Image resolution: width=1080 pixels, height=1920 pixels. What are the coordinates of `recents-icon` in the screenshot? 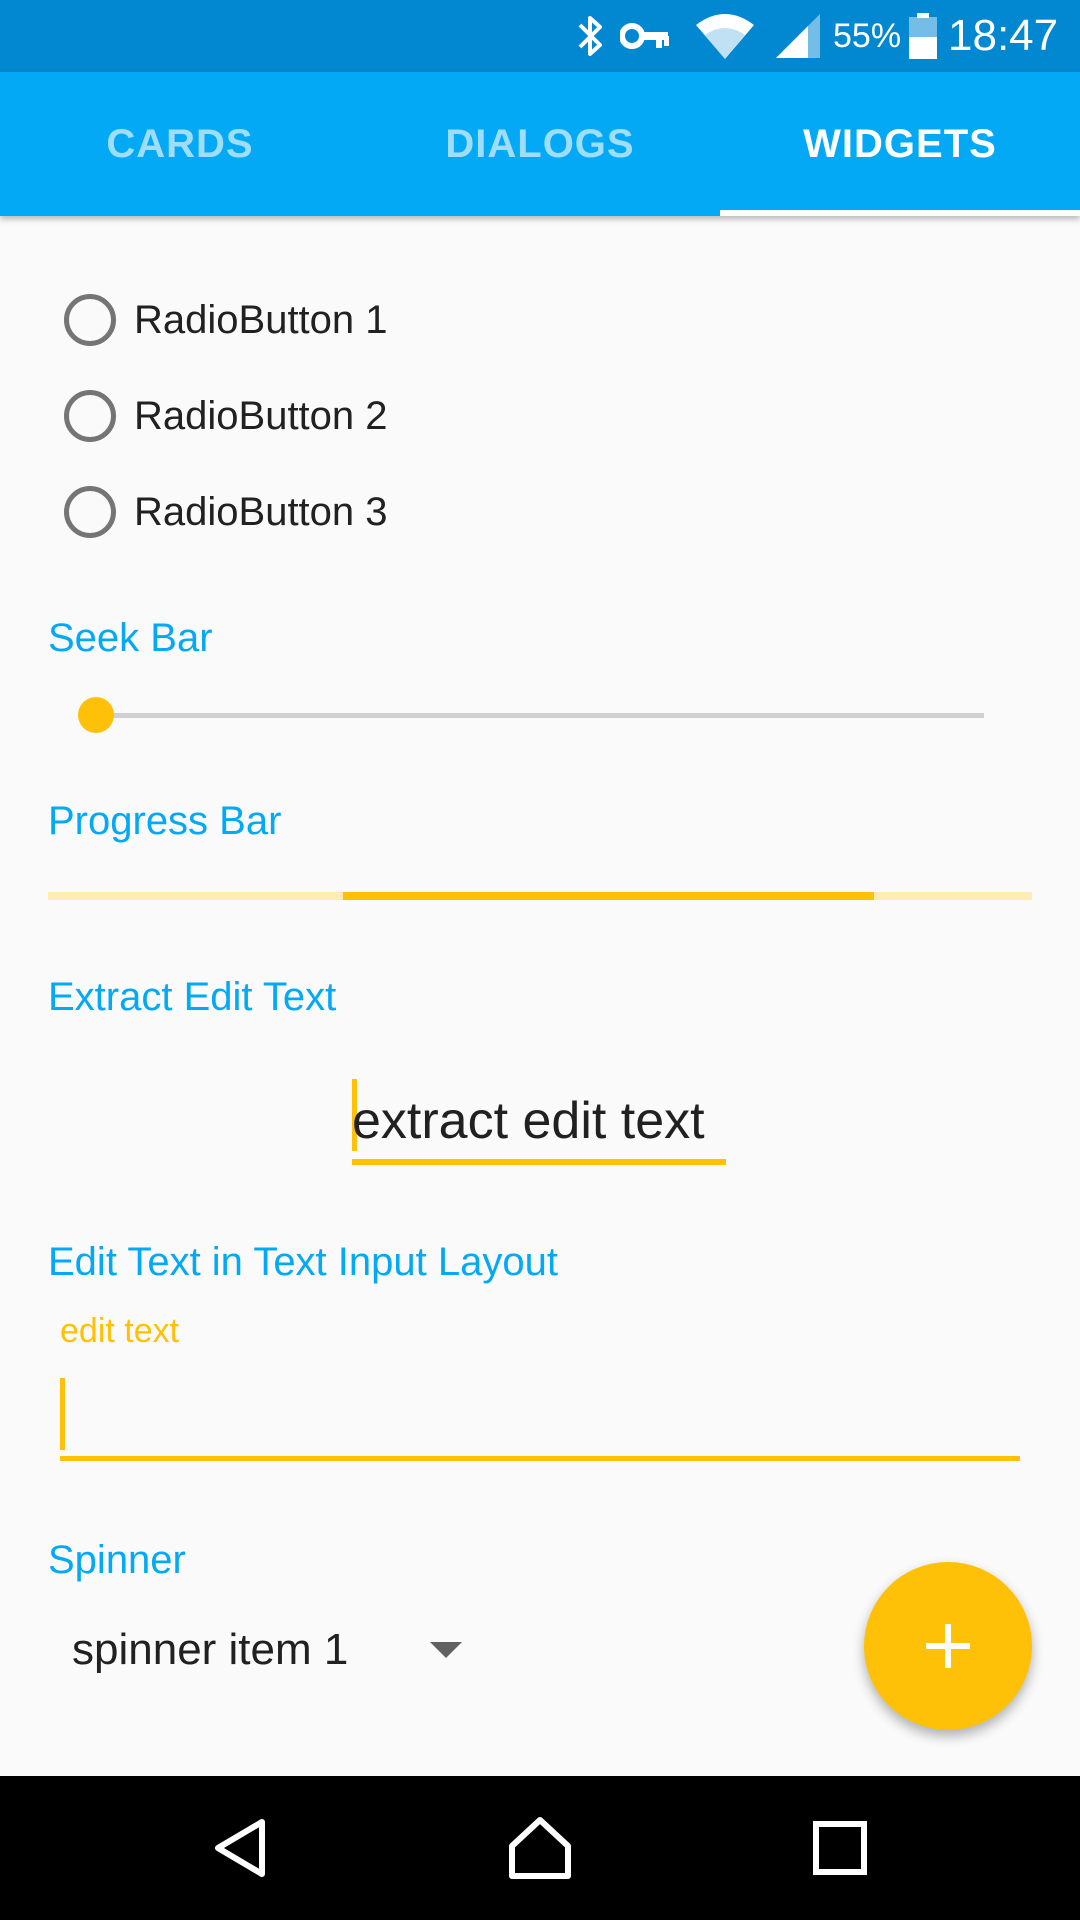 It's located at (840, 1848).